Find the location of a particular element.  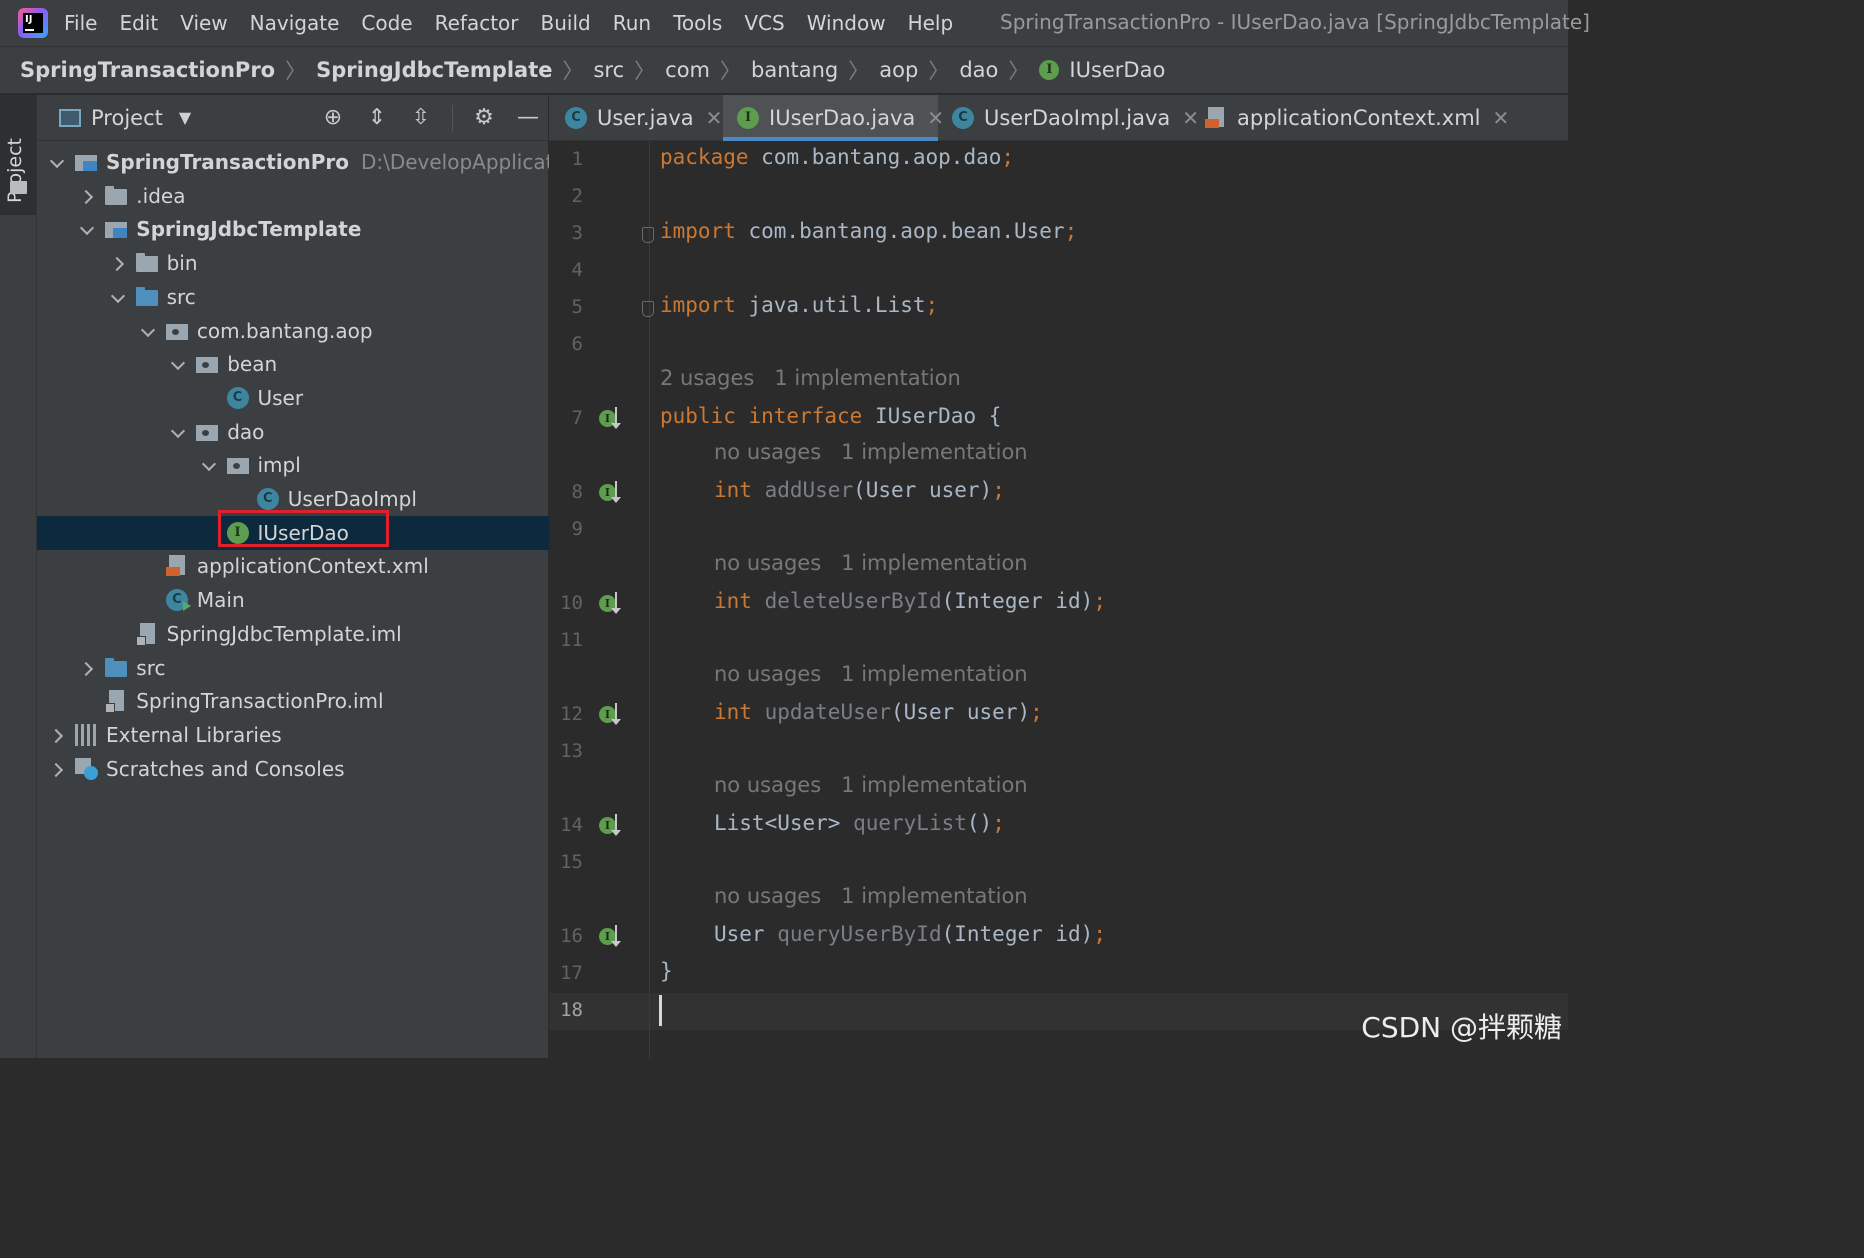

menu-run: Run is located at coordinates (632, 23).